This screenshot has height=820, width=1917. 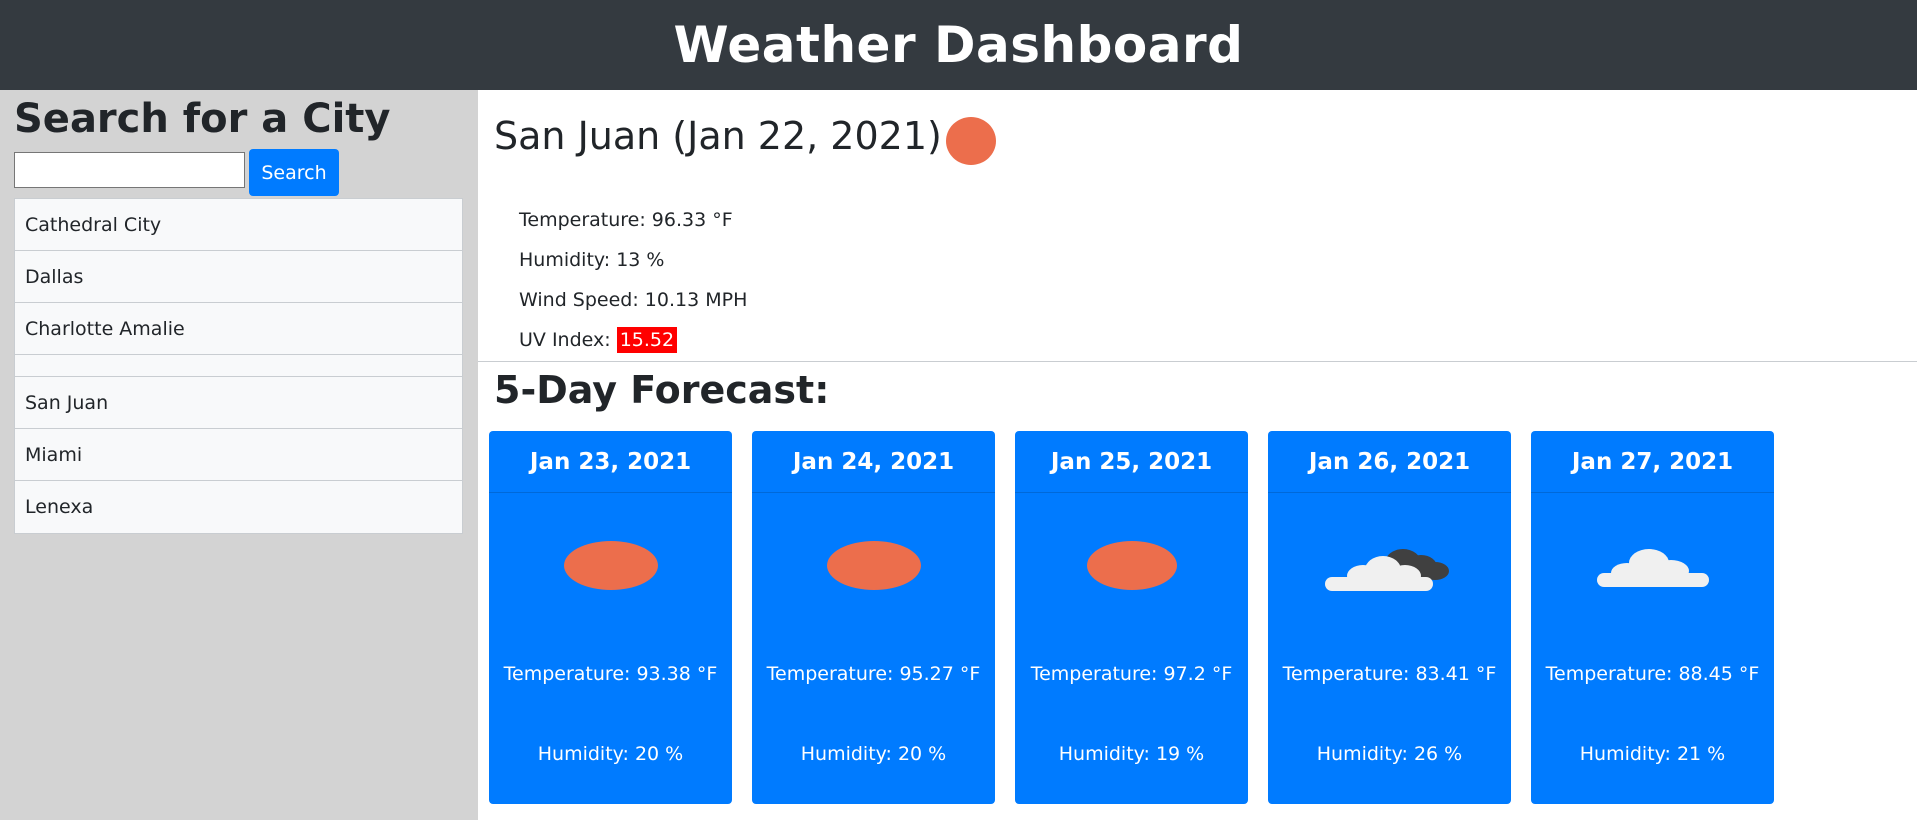 I want to click on forecast-date: Jan 24, 2021, so click(x=873, y=462).